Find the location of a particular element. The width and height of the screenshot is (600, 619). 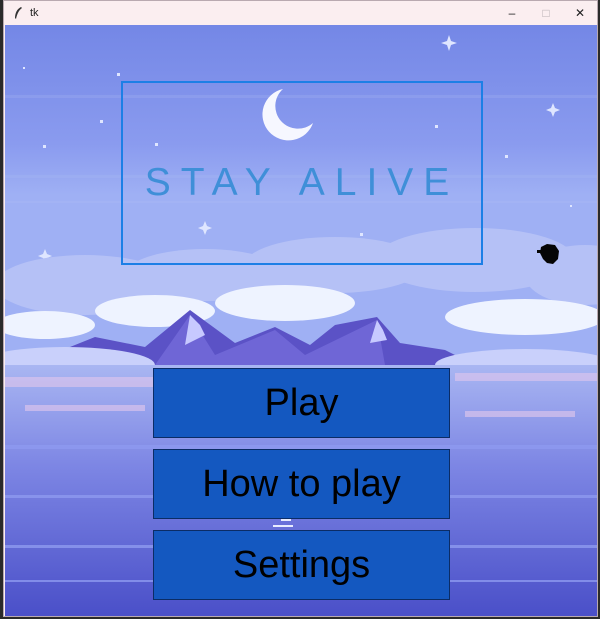

maximize-button: □ is located at coordinates (546, 13).